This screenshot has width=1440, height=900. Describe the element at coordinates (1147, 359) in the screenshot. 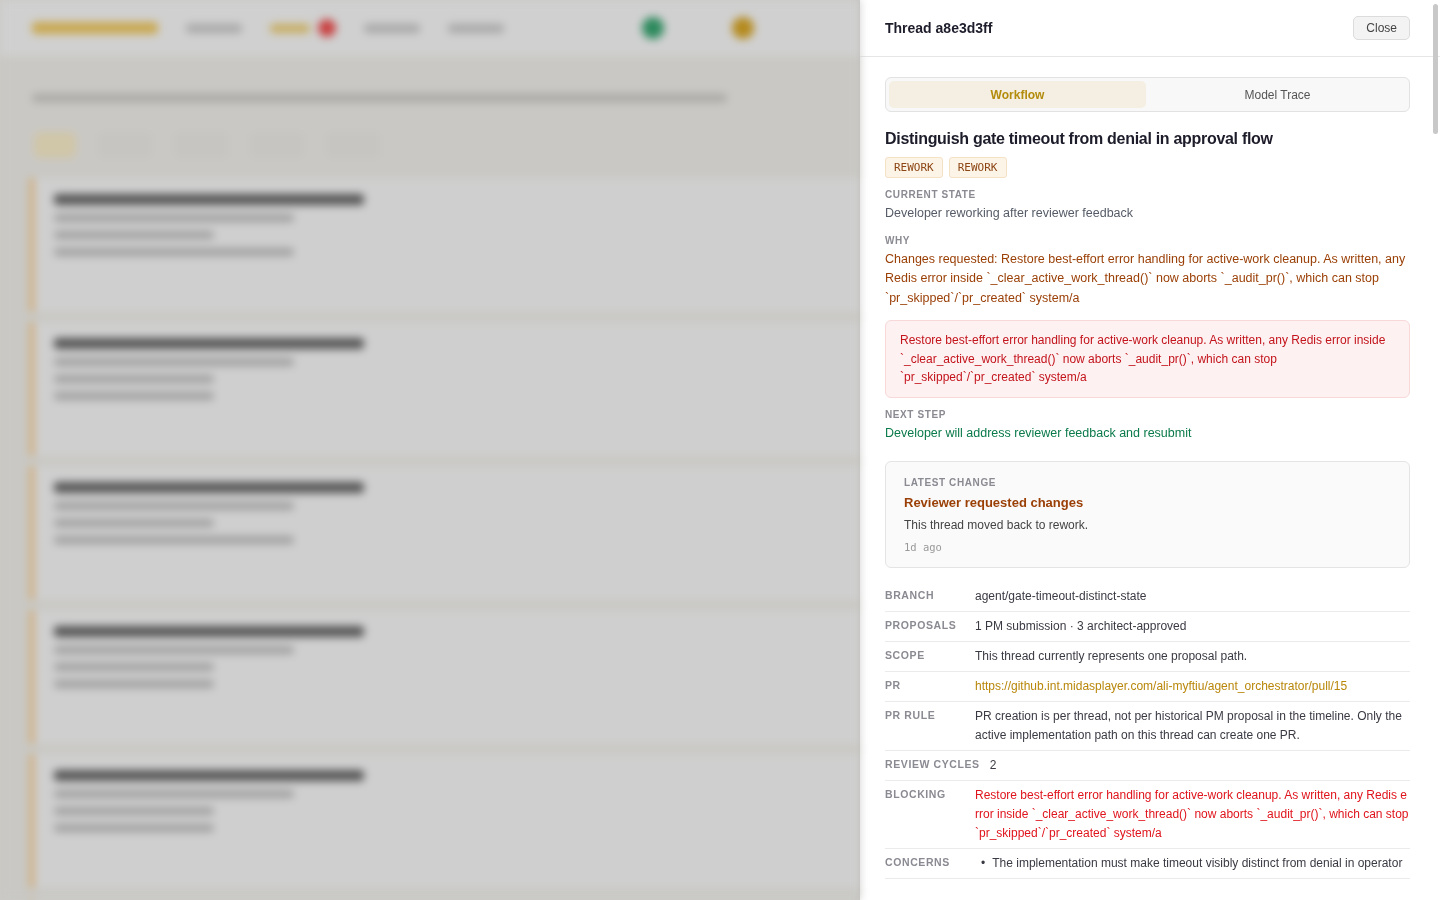

I see `blocking-alert: Restore best-effort error handling for active-work cleanup. As written, any Redis error inside `_clear_active_work_thread()` now aborts `_audit_pr()`, which can stop `pr_skipped`/`pr_created` system/a` at that location.